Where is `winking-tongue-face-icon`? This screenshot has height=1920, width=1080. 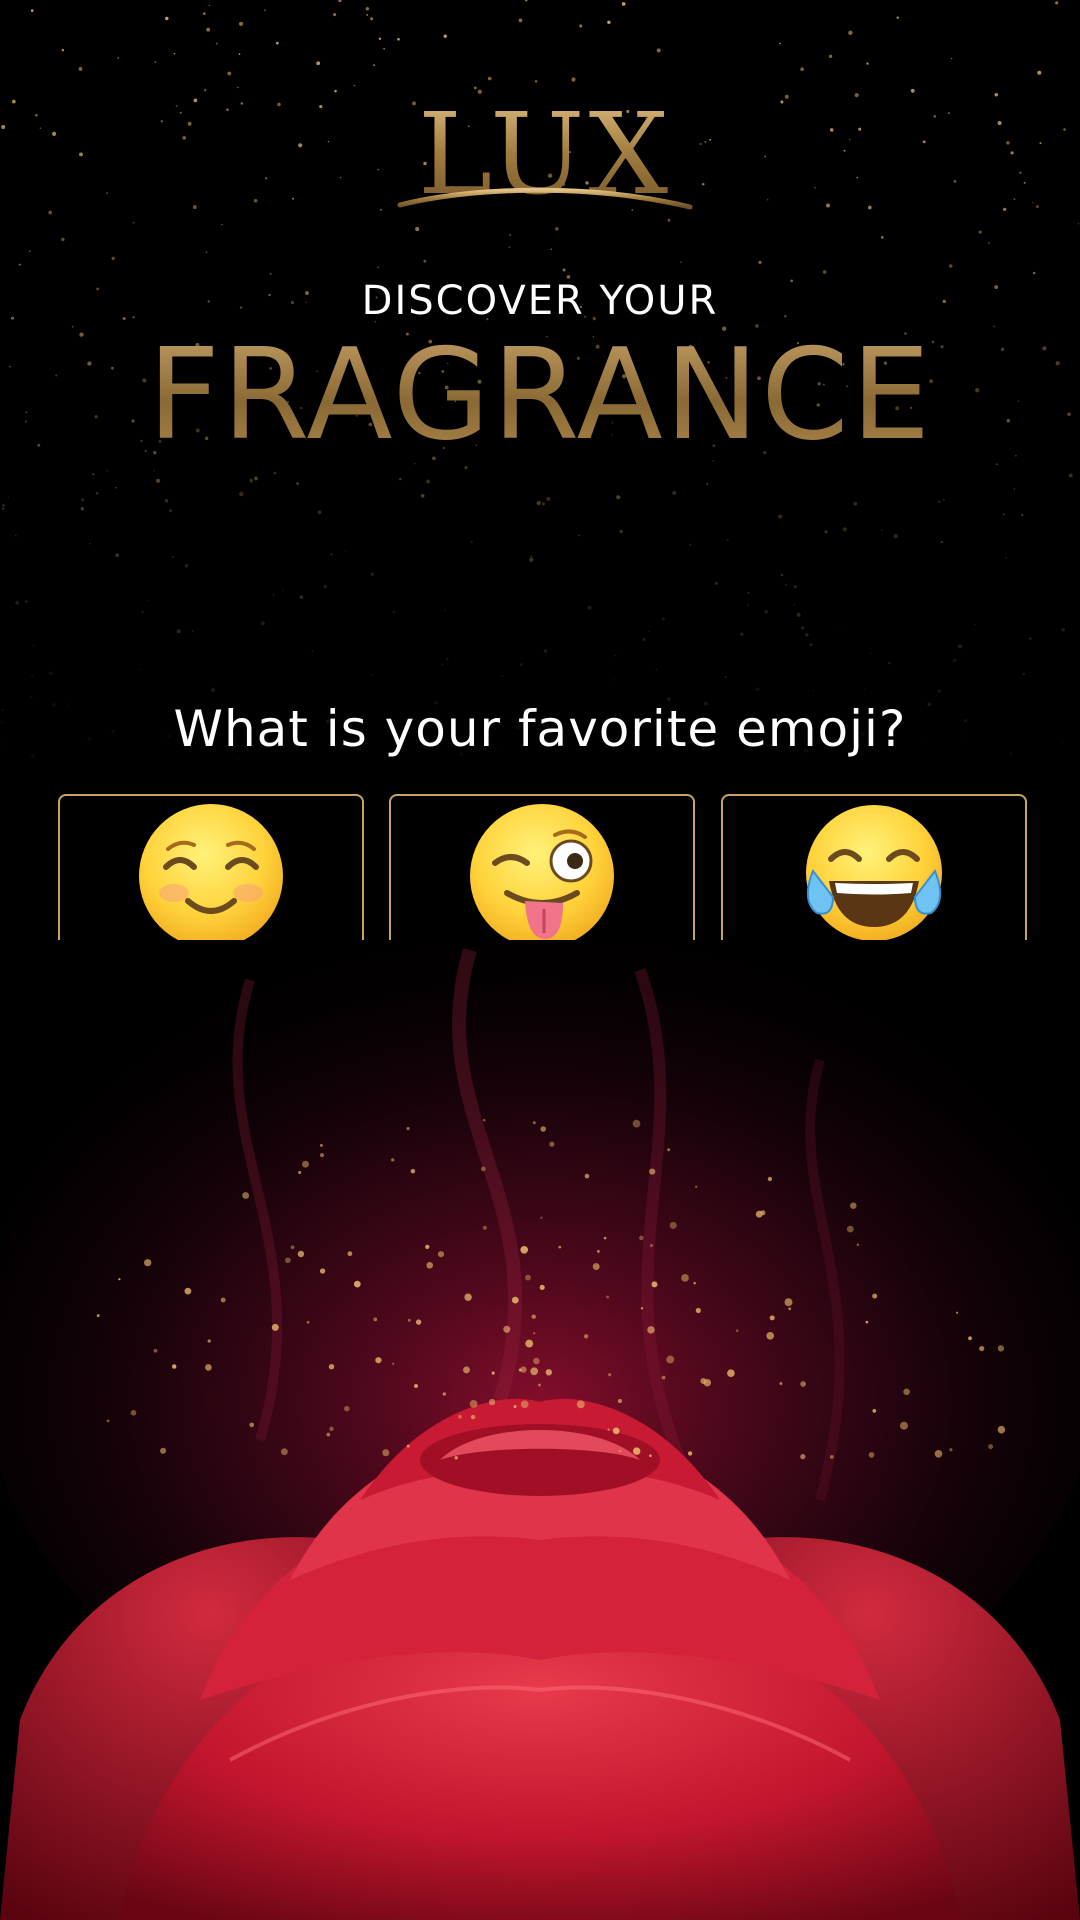
winking-tongue-face-icon is located at coordinates (542, 876).